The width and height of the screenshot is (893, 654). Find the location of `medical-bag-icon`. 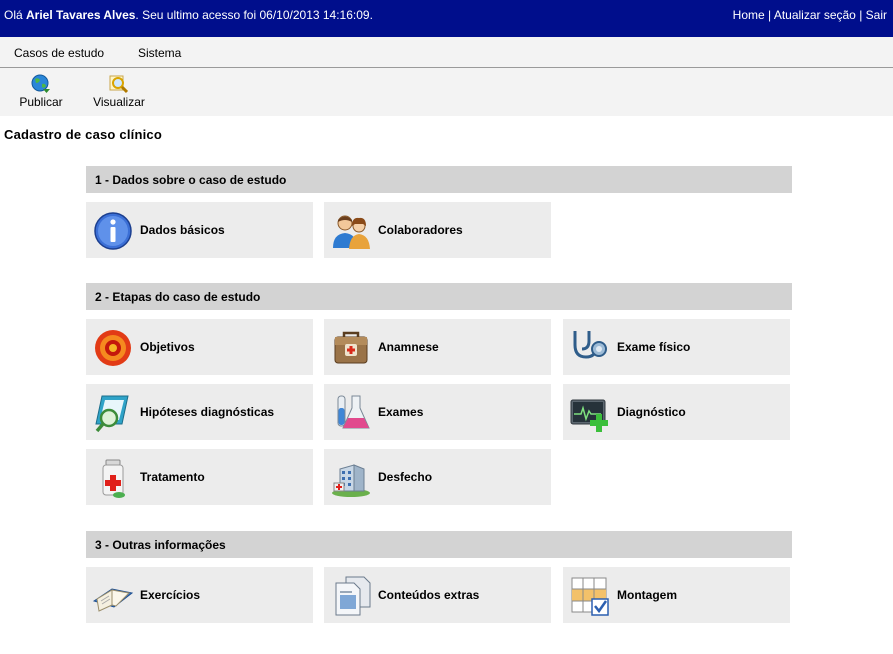

medical-bag-icon is located at coordinates (351, 347).